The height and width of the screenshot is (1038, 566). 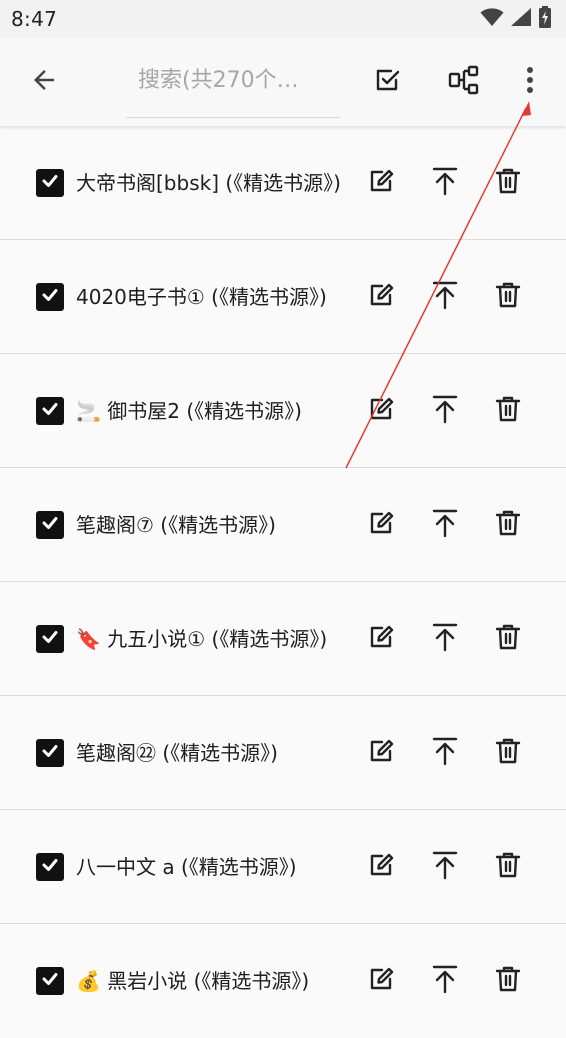 I want to click on group-manage-button, so click(x=464, y=82).